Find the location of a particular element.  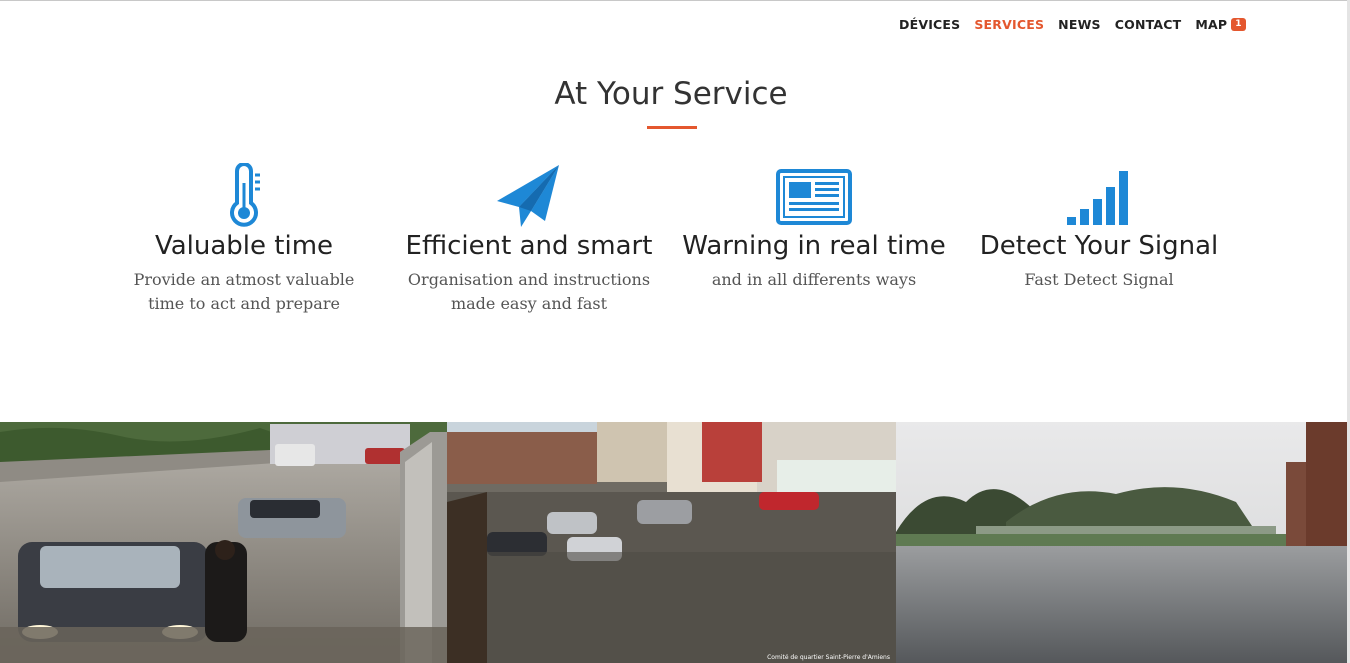

photo-caption: Comité de quartier Saint-Pierre d'Amiens is located at coordinates (828, 657).